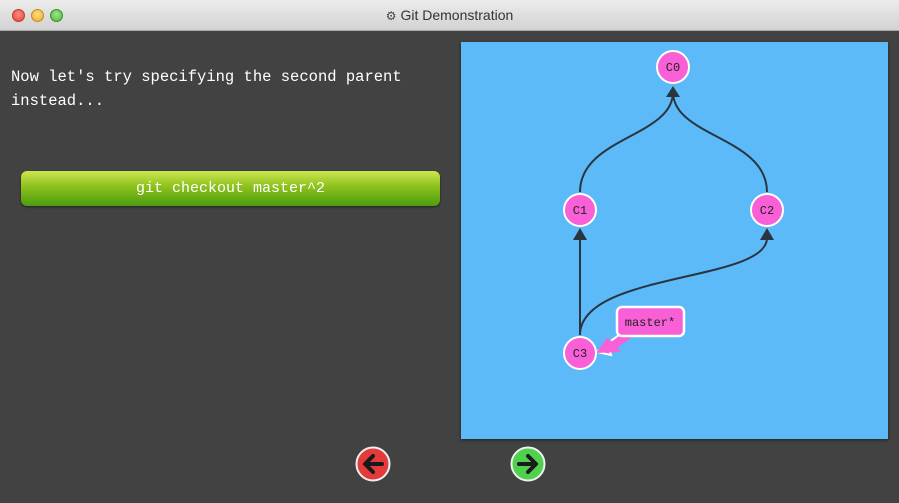  I want to click on branch-master-label: master*, so click(650, 323).